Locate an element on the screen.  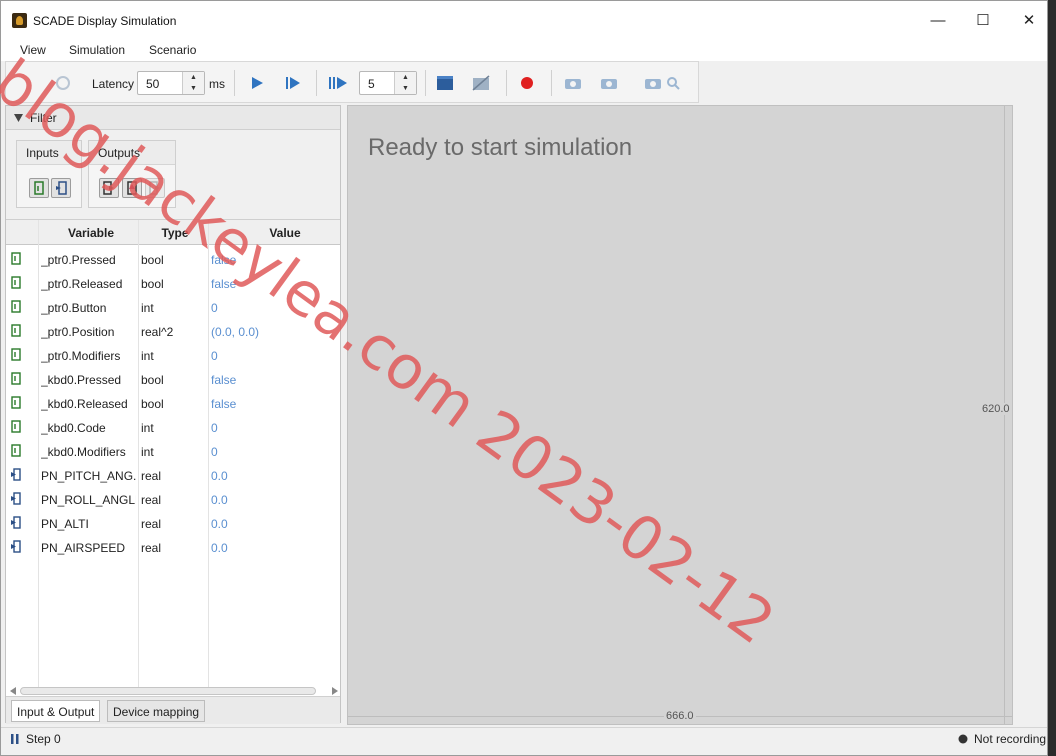
scroll-left-icon is located at coordinates (13, 691).